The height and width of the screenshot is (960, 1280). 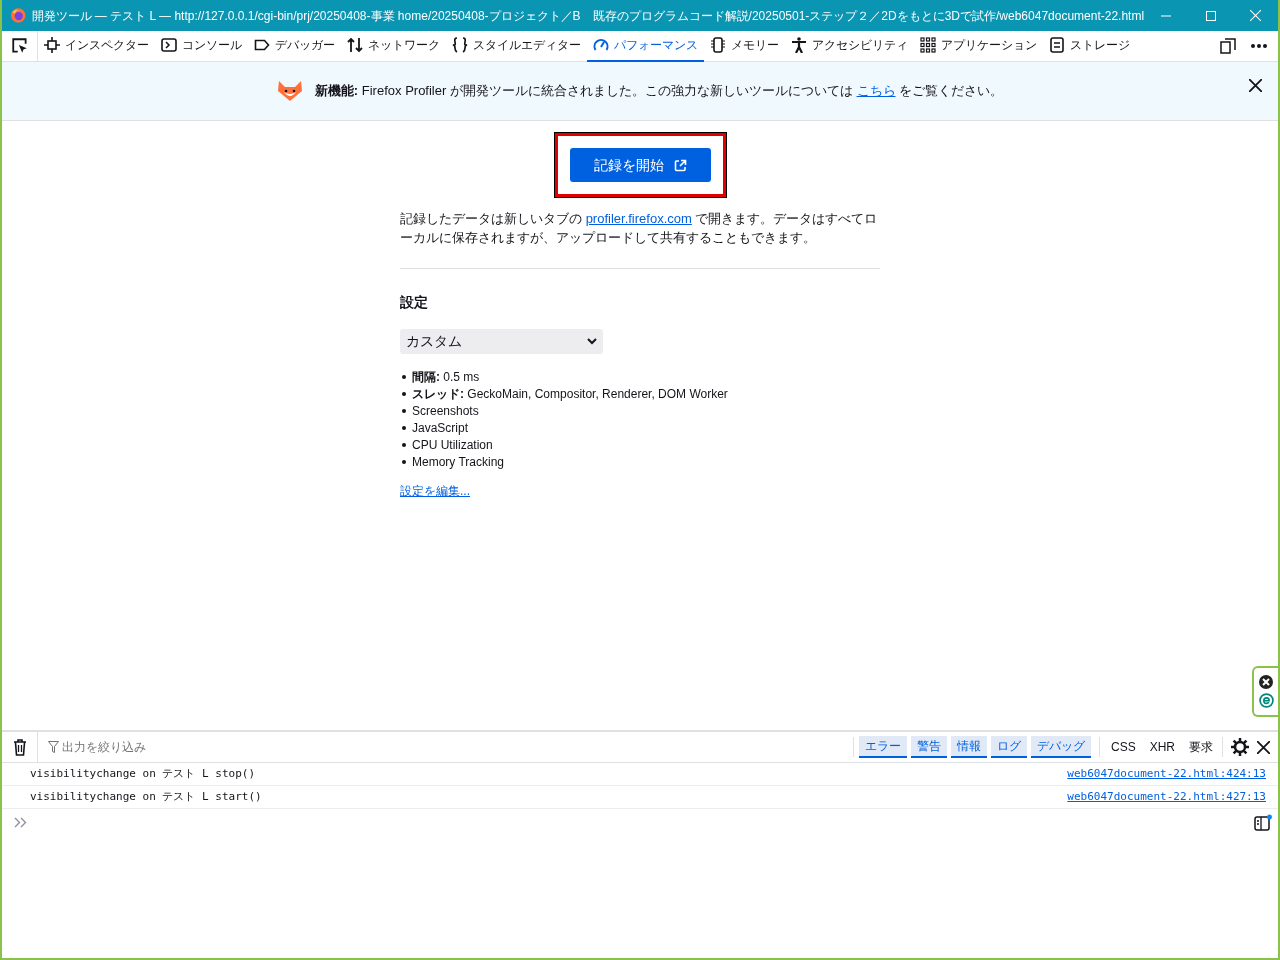 What do you see at coordinates (1228, 46) in the screenshot?
I see `dock-icon` at bounding box center [1228, 46].